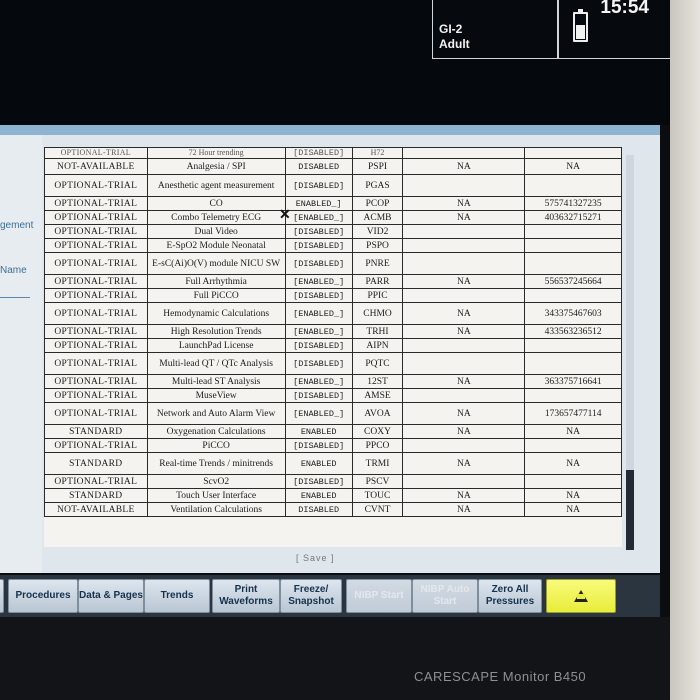 This screenshot has width=700, height=700. I want to click on license-feature-cell: Hemodynamic Calculations, so click(216, 313).